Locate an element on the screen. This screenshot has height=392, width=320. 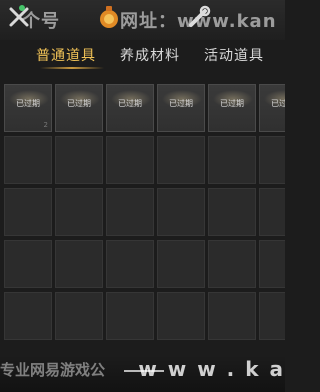
watermark-top-left: 个号 is located at coordinates (41, 21).